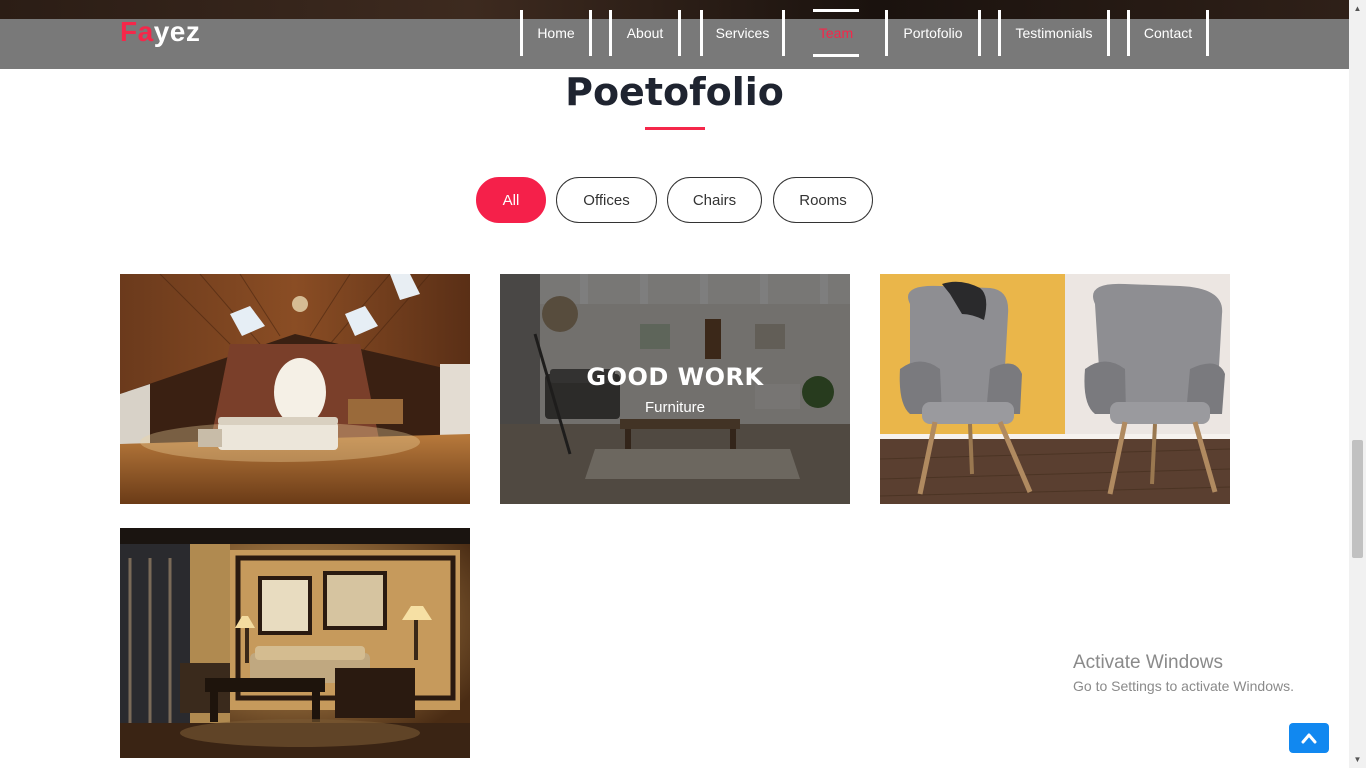 Image resolution: width=1366 pixels, height=768 pixels. I want to click on chevron-up-icon, so click(1309, 738).